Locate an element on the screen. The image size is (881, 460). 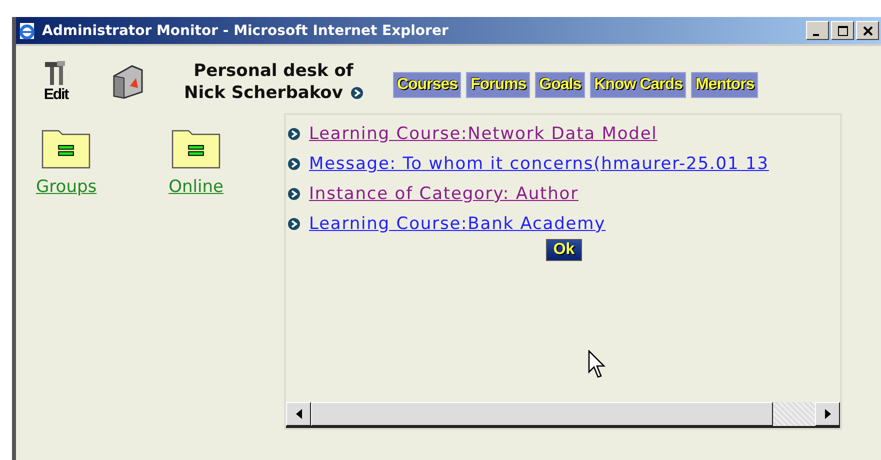
minimize-button is located at coordinates (817, 30).